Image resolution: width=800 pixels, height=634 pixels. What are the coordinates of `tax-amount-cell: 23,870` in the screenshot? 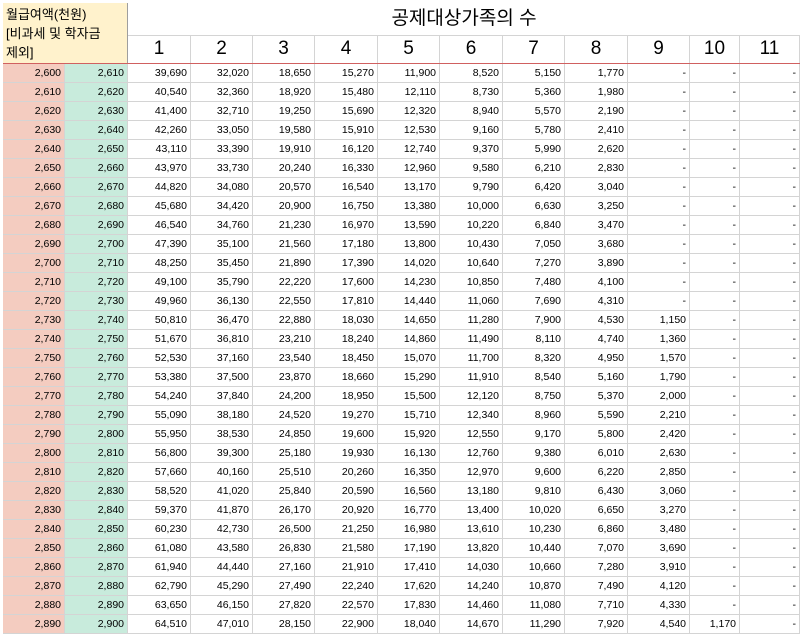 It's located at (284, 377).